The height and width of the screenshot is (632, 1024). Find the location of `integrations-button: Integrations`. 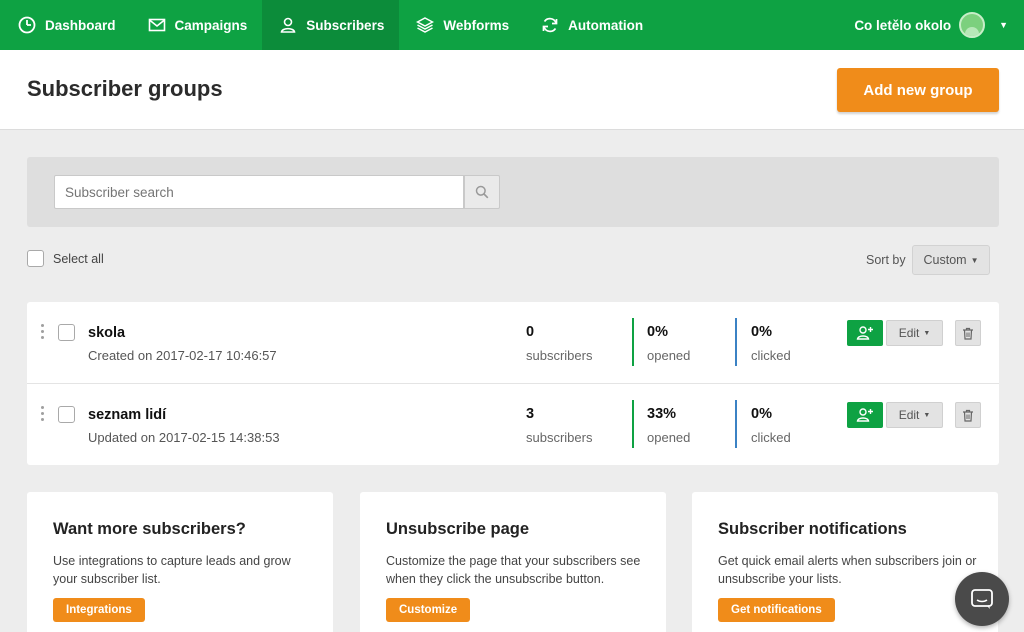

integrations-button: Integrations is located at coordinates (99, 610).